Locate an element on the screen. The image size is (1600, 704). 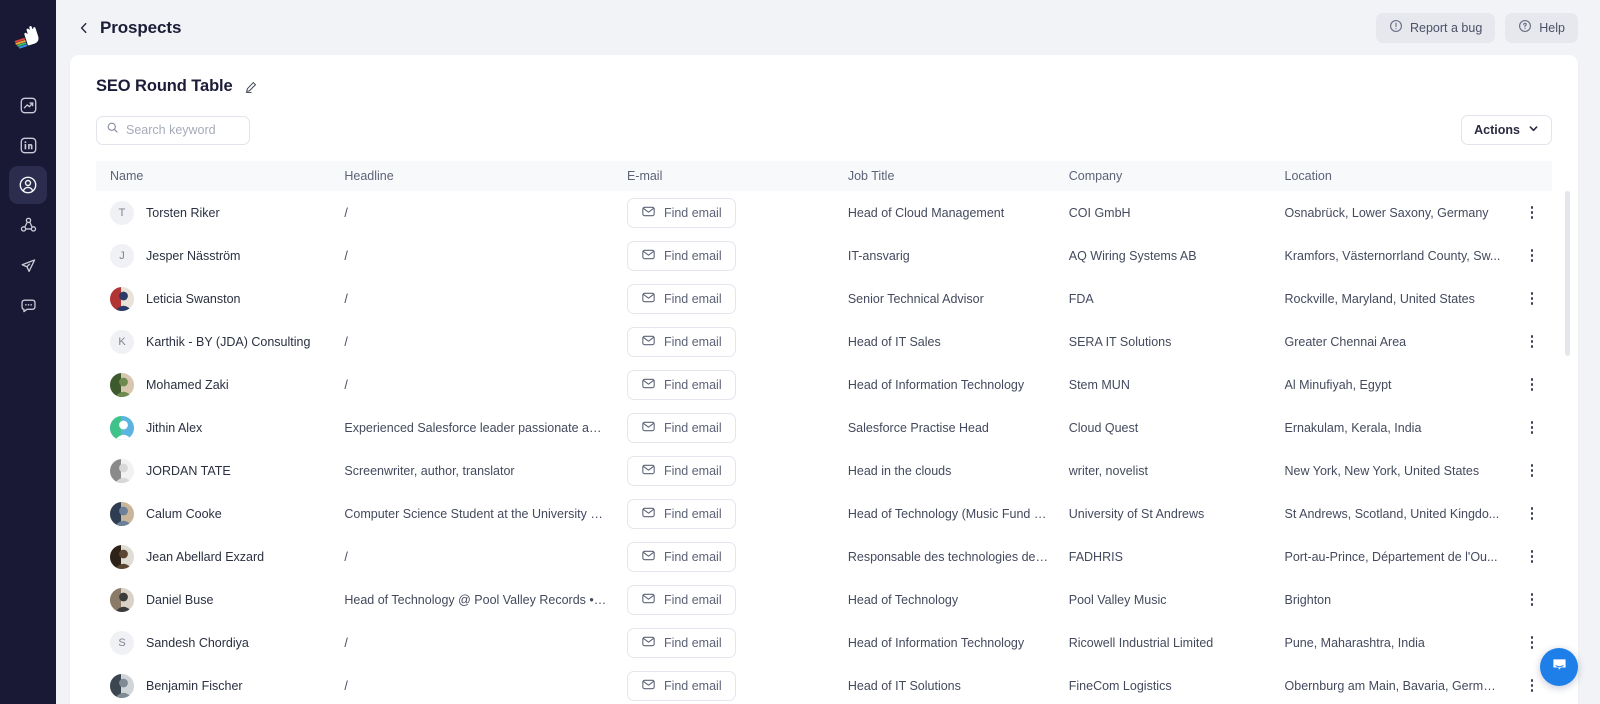
sidebar-item-analytics is located at coordinates (28, 105).